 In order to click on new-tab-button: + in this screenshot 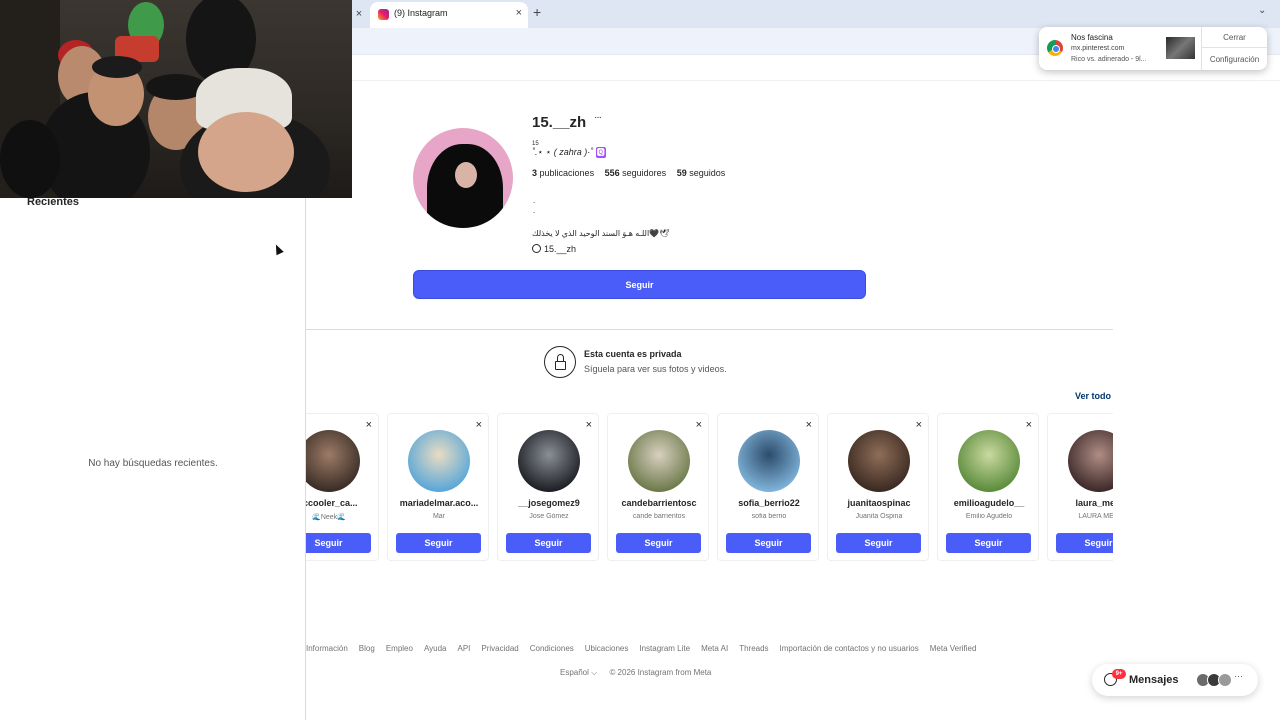, I will do `click(537, 12)`.